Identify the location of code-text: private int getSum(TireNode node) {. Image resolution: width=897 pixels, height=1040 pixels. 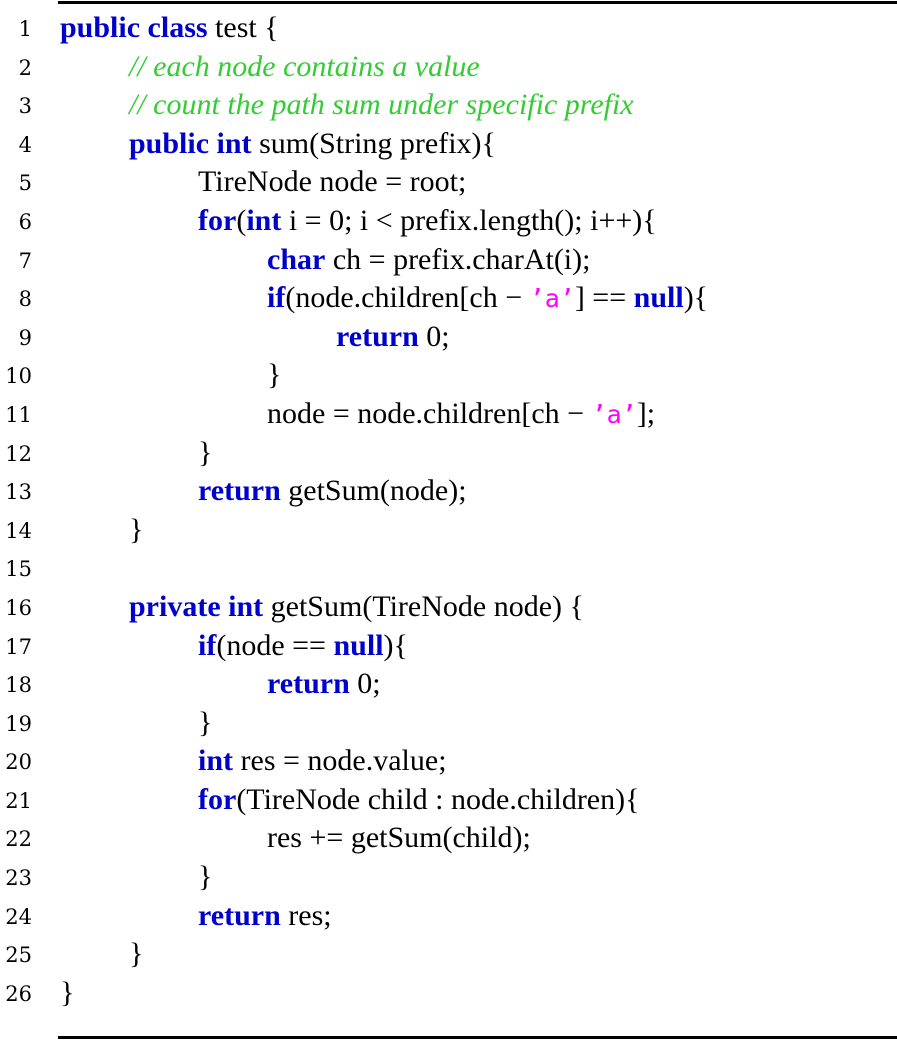
(356, 607).